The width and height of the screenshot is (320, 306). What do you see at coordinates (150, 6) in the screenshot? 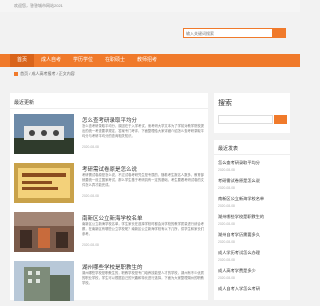
I see `top-bar: 欢迎您，答答城市网站2021` at bounding box center [150, 6].